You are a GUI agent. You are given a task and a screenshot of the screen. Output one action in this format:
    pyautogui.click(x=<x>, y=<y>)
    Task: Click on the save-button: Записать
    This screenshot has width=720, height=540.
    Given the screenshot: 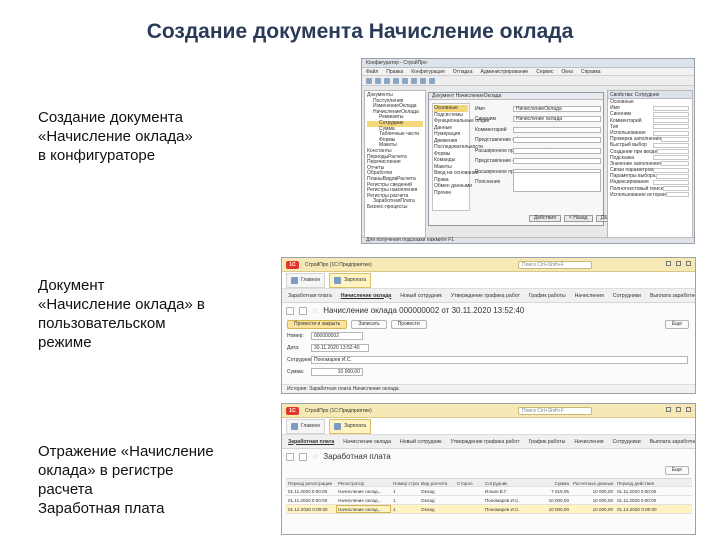 What is the action you would take?
    pyautogui.click(x=369, y=324)
    